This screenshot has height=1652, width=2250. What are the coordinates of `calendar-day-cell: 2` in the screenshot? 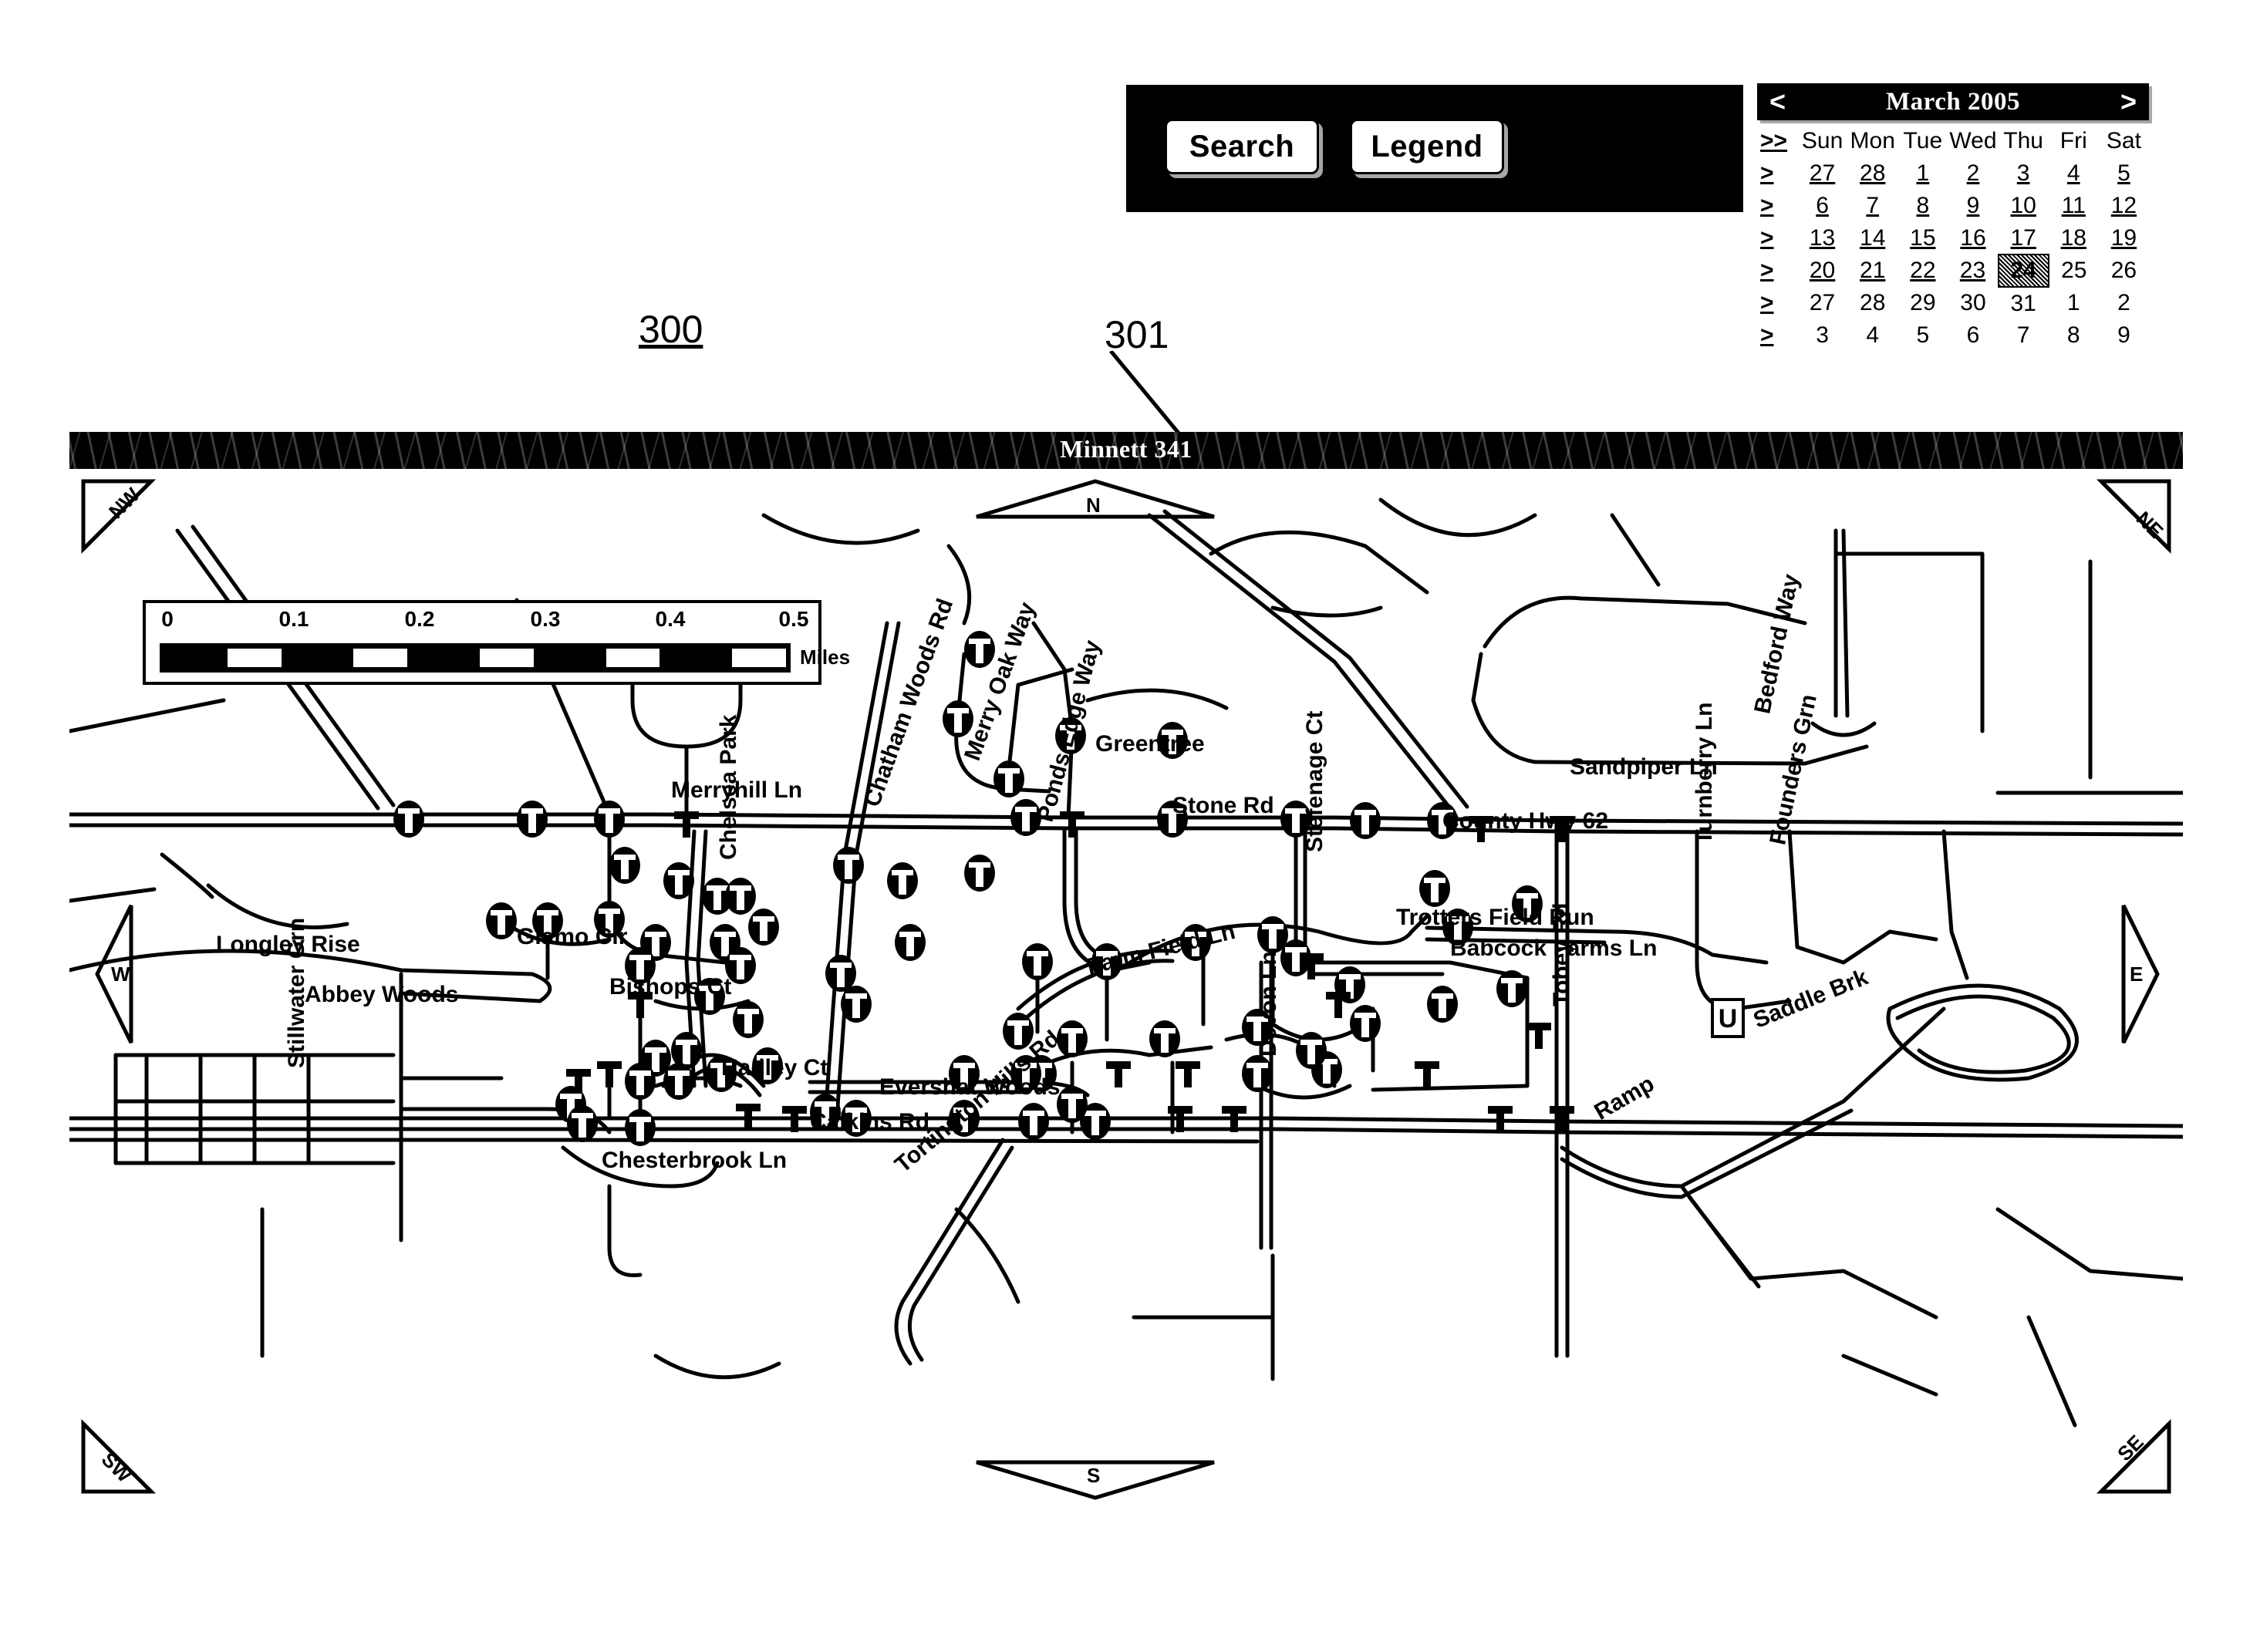 It's located at (1973, 174).